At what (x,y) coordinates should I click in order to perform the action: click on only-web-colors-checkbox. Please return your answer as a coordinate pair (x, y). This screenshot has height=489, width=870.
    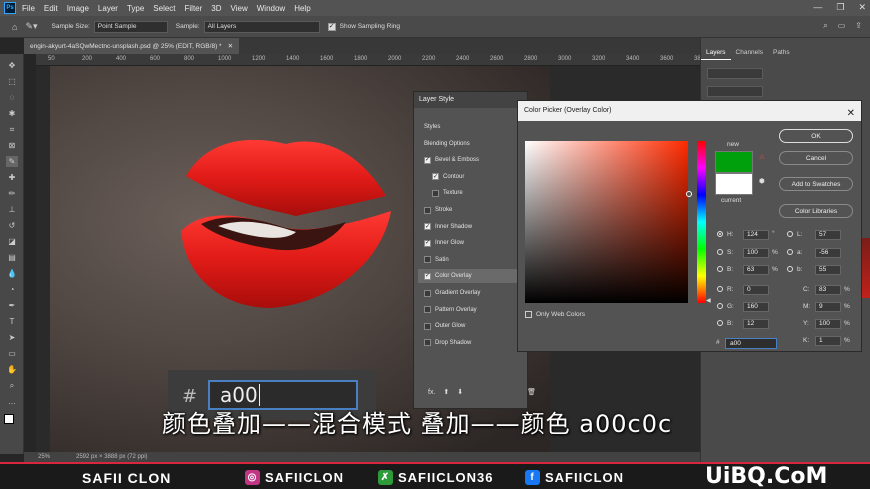
    Looking at the image, I should click on (528, 314).